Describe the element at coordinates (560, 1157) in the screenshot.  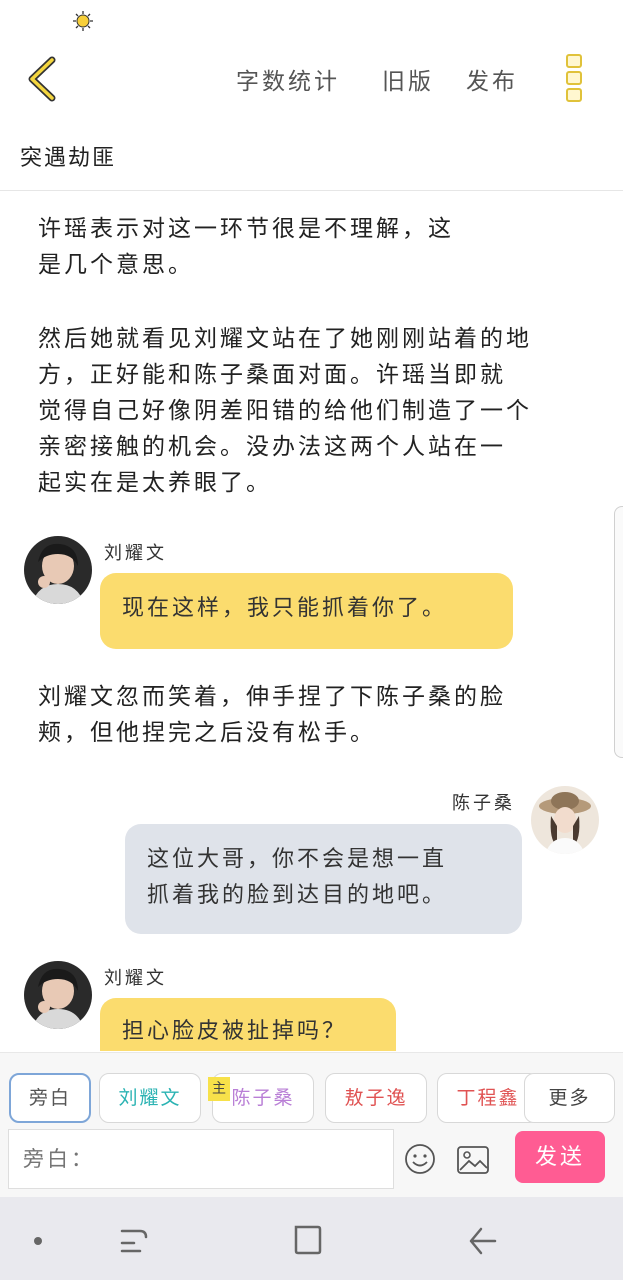
I see `send-button: 发送` at that location.